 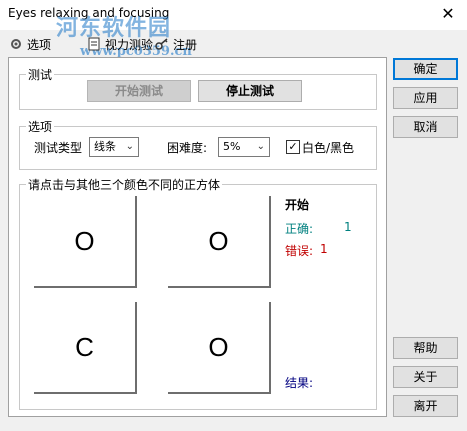 What do you see at coordinates (328, 148) in the screenshot?
I see `bw-label: 白色/黑色` at bounding box center [328, 148].